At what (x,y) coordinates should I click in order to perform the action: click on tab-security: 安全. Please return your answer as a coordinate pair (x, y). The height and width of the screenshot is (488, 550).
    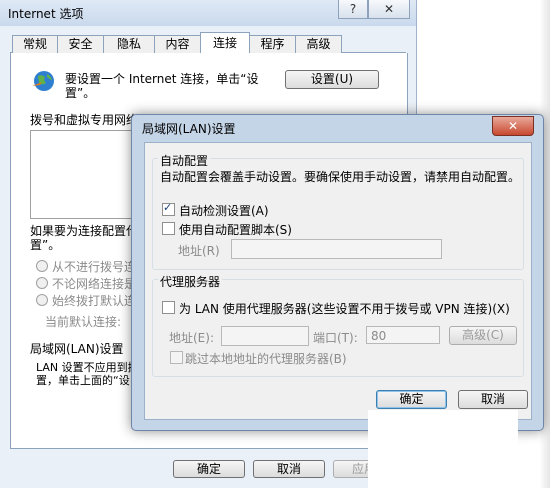
    Looking at the image, I should click on (80, 44).